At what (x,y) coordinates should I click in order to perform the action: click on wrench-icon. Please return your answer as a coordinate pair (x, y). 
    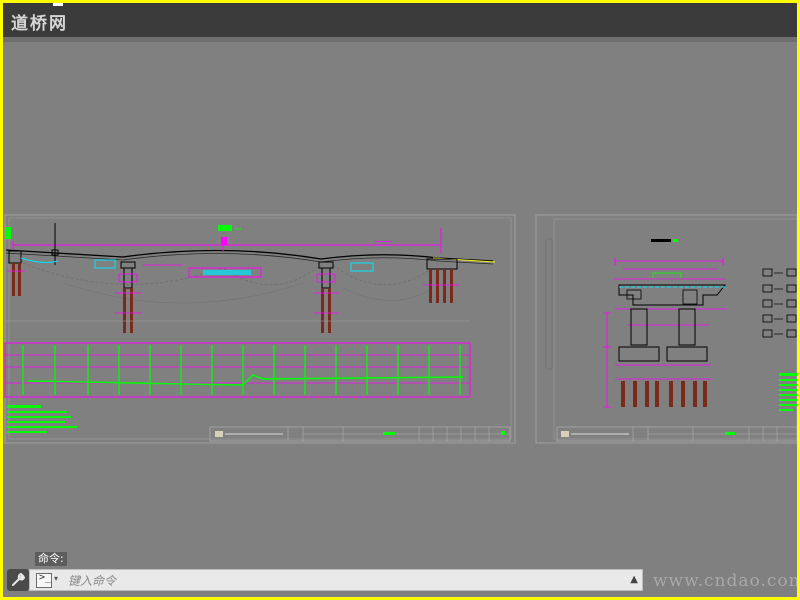
    Looking at the image, I should click on (19, 579).